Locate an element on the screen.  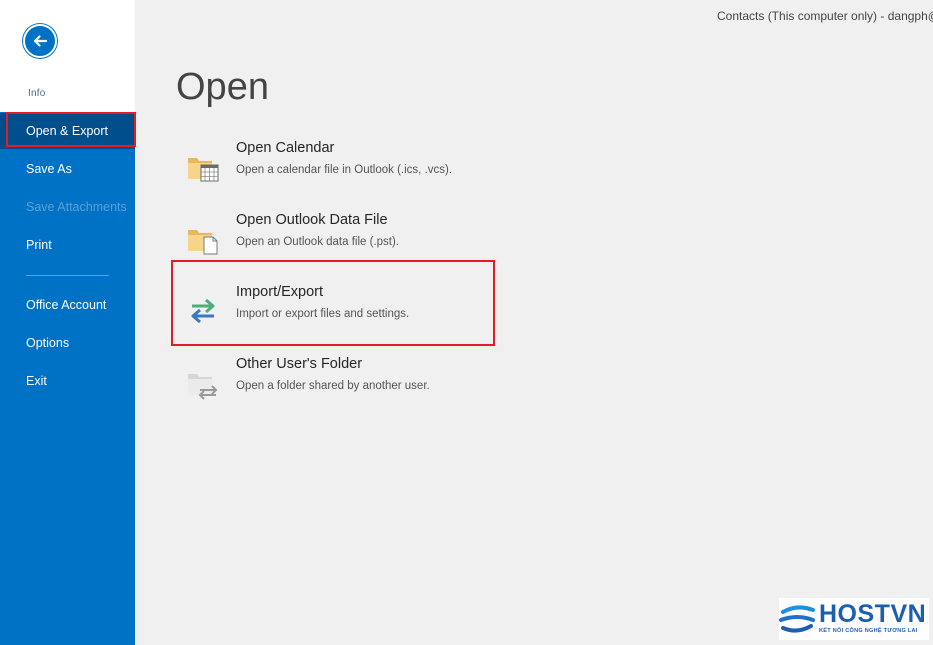
sidebar-item-print: Print is located at coordinates (67, 245).